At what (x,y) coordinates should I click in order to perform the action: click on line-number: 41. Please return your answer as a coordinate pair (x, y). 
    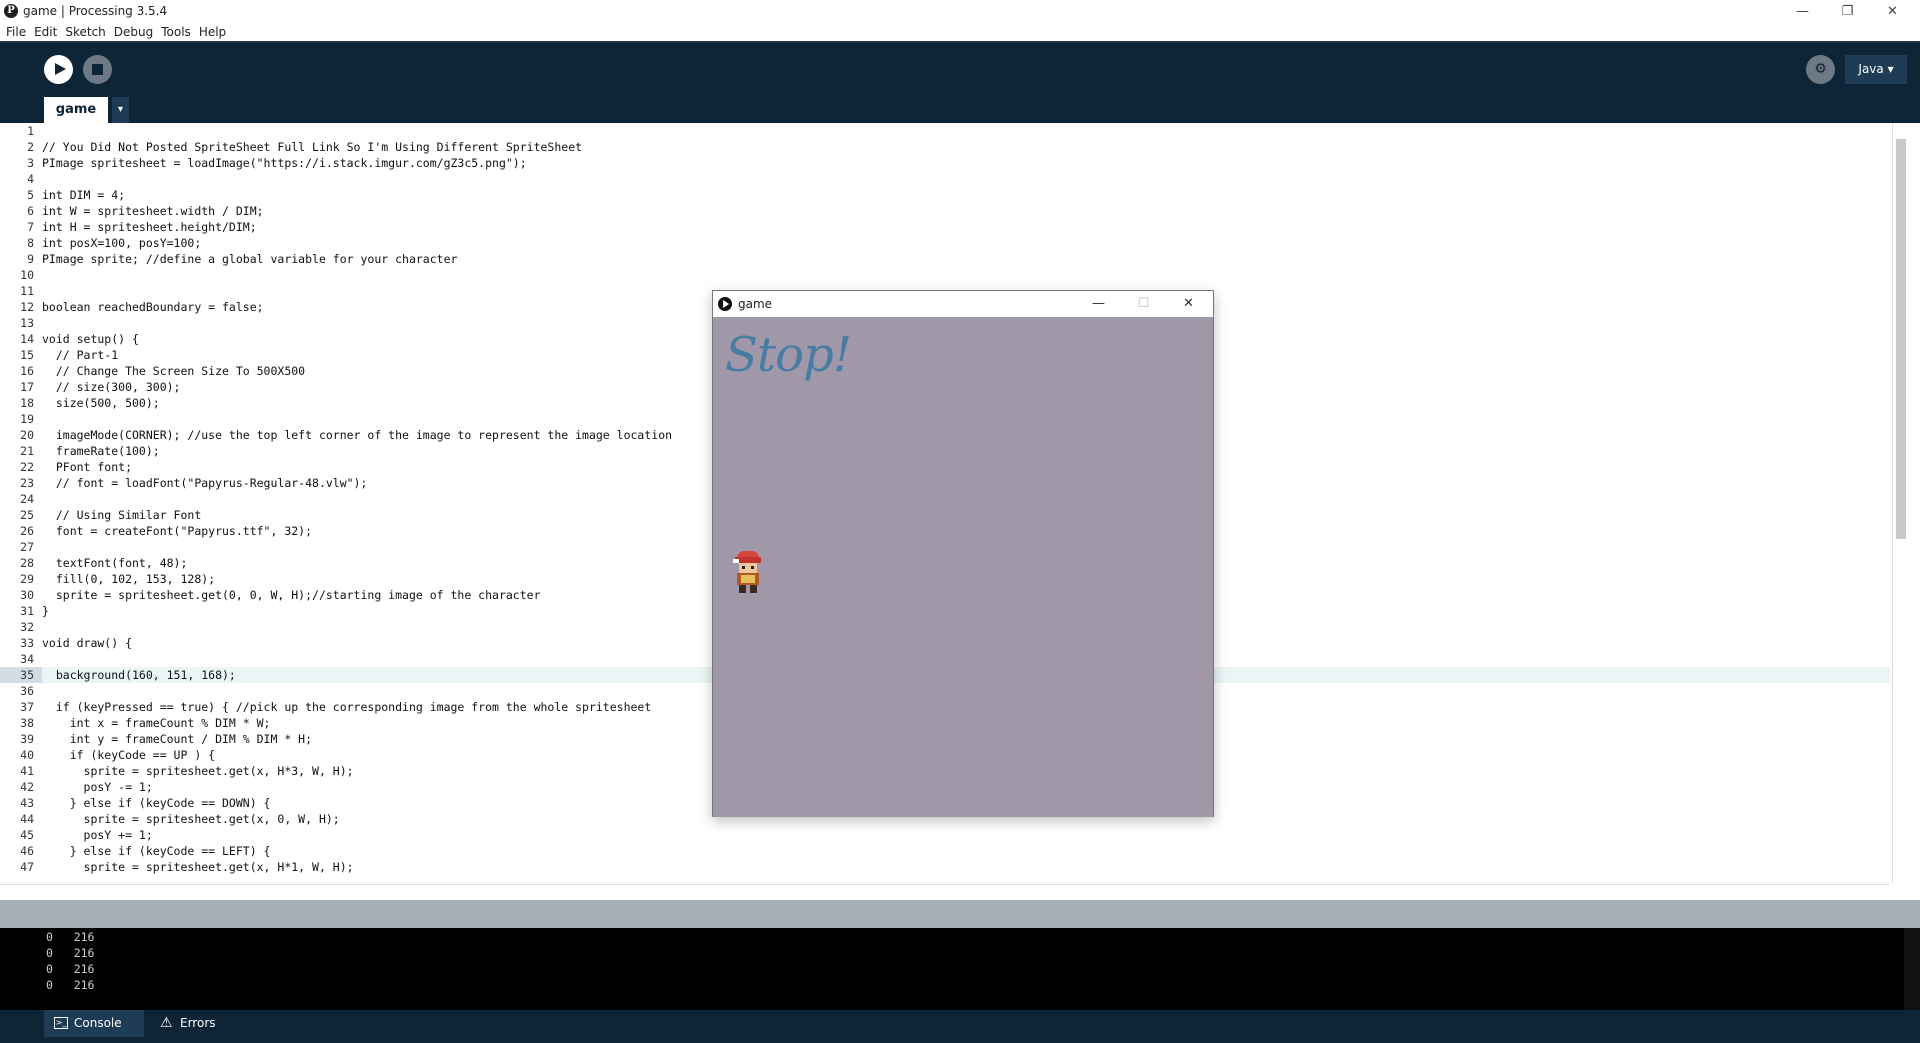
    Looking at the image, I should click on (27, 771).